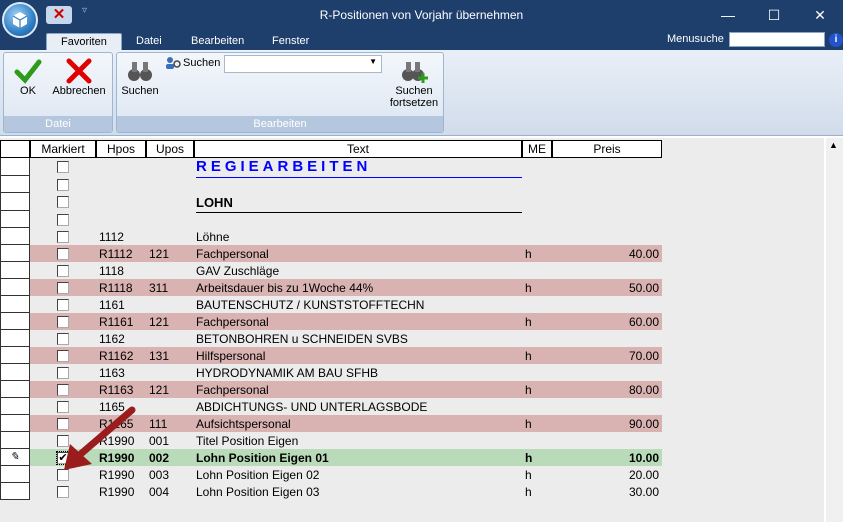 The image size is (843, 522). Describe the element at coordinates (303, 64) in the screenshot. I see `search-combo: ▼` at that location.